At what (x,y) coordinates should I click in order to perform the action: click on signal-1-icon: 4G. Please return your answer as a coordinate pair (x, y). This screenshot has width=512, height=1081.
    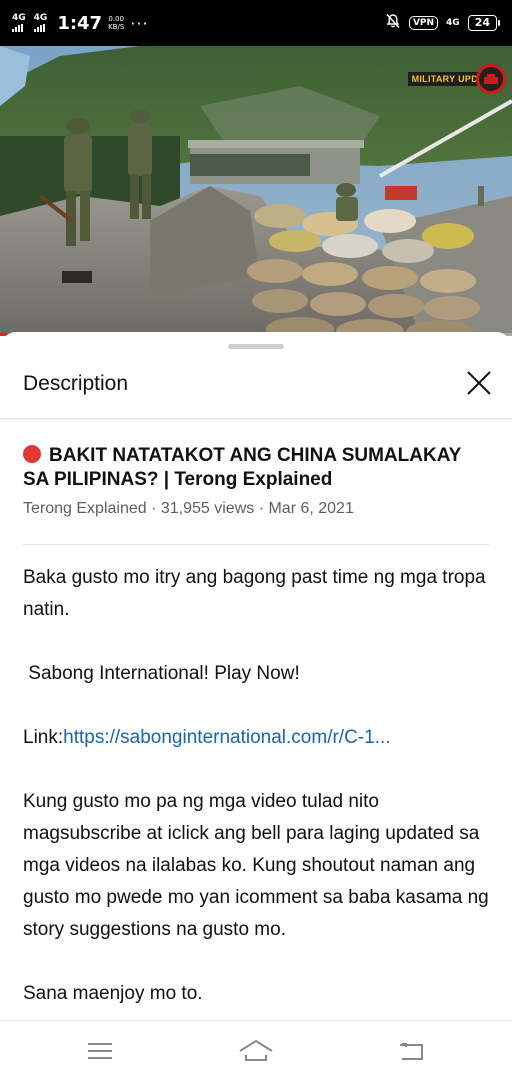
    Looking at the image, I should click on (19, 23).